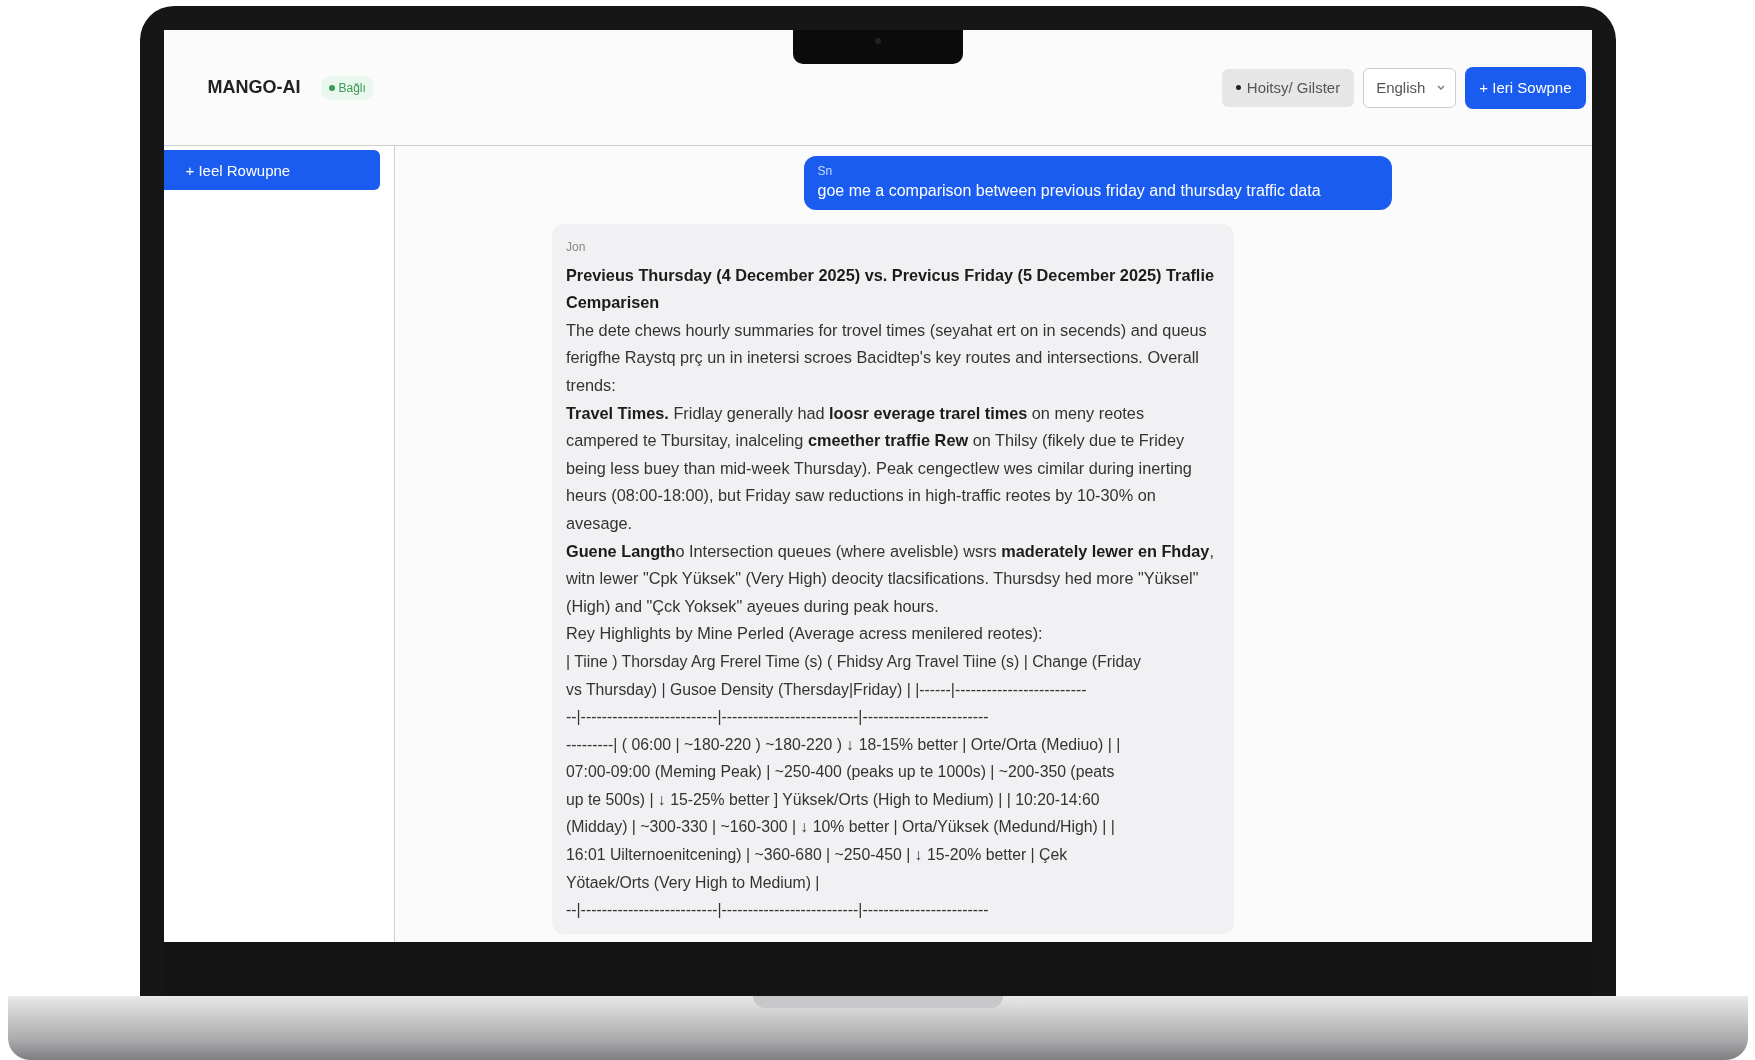  I want to click on table-text-line: up te 500s) | ↓ 15-25% better ] Yüksek/Orts (High to Medium) | | 10:20-14:60, so click(833, 799).